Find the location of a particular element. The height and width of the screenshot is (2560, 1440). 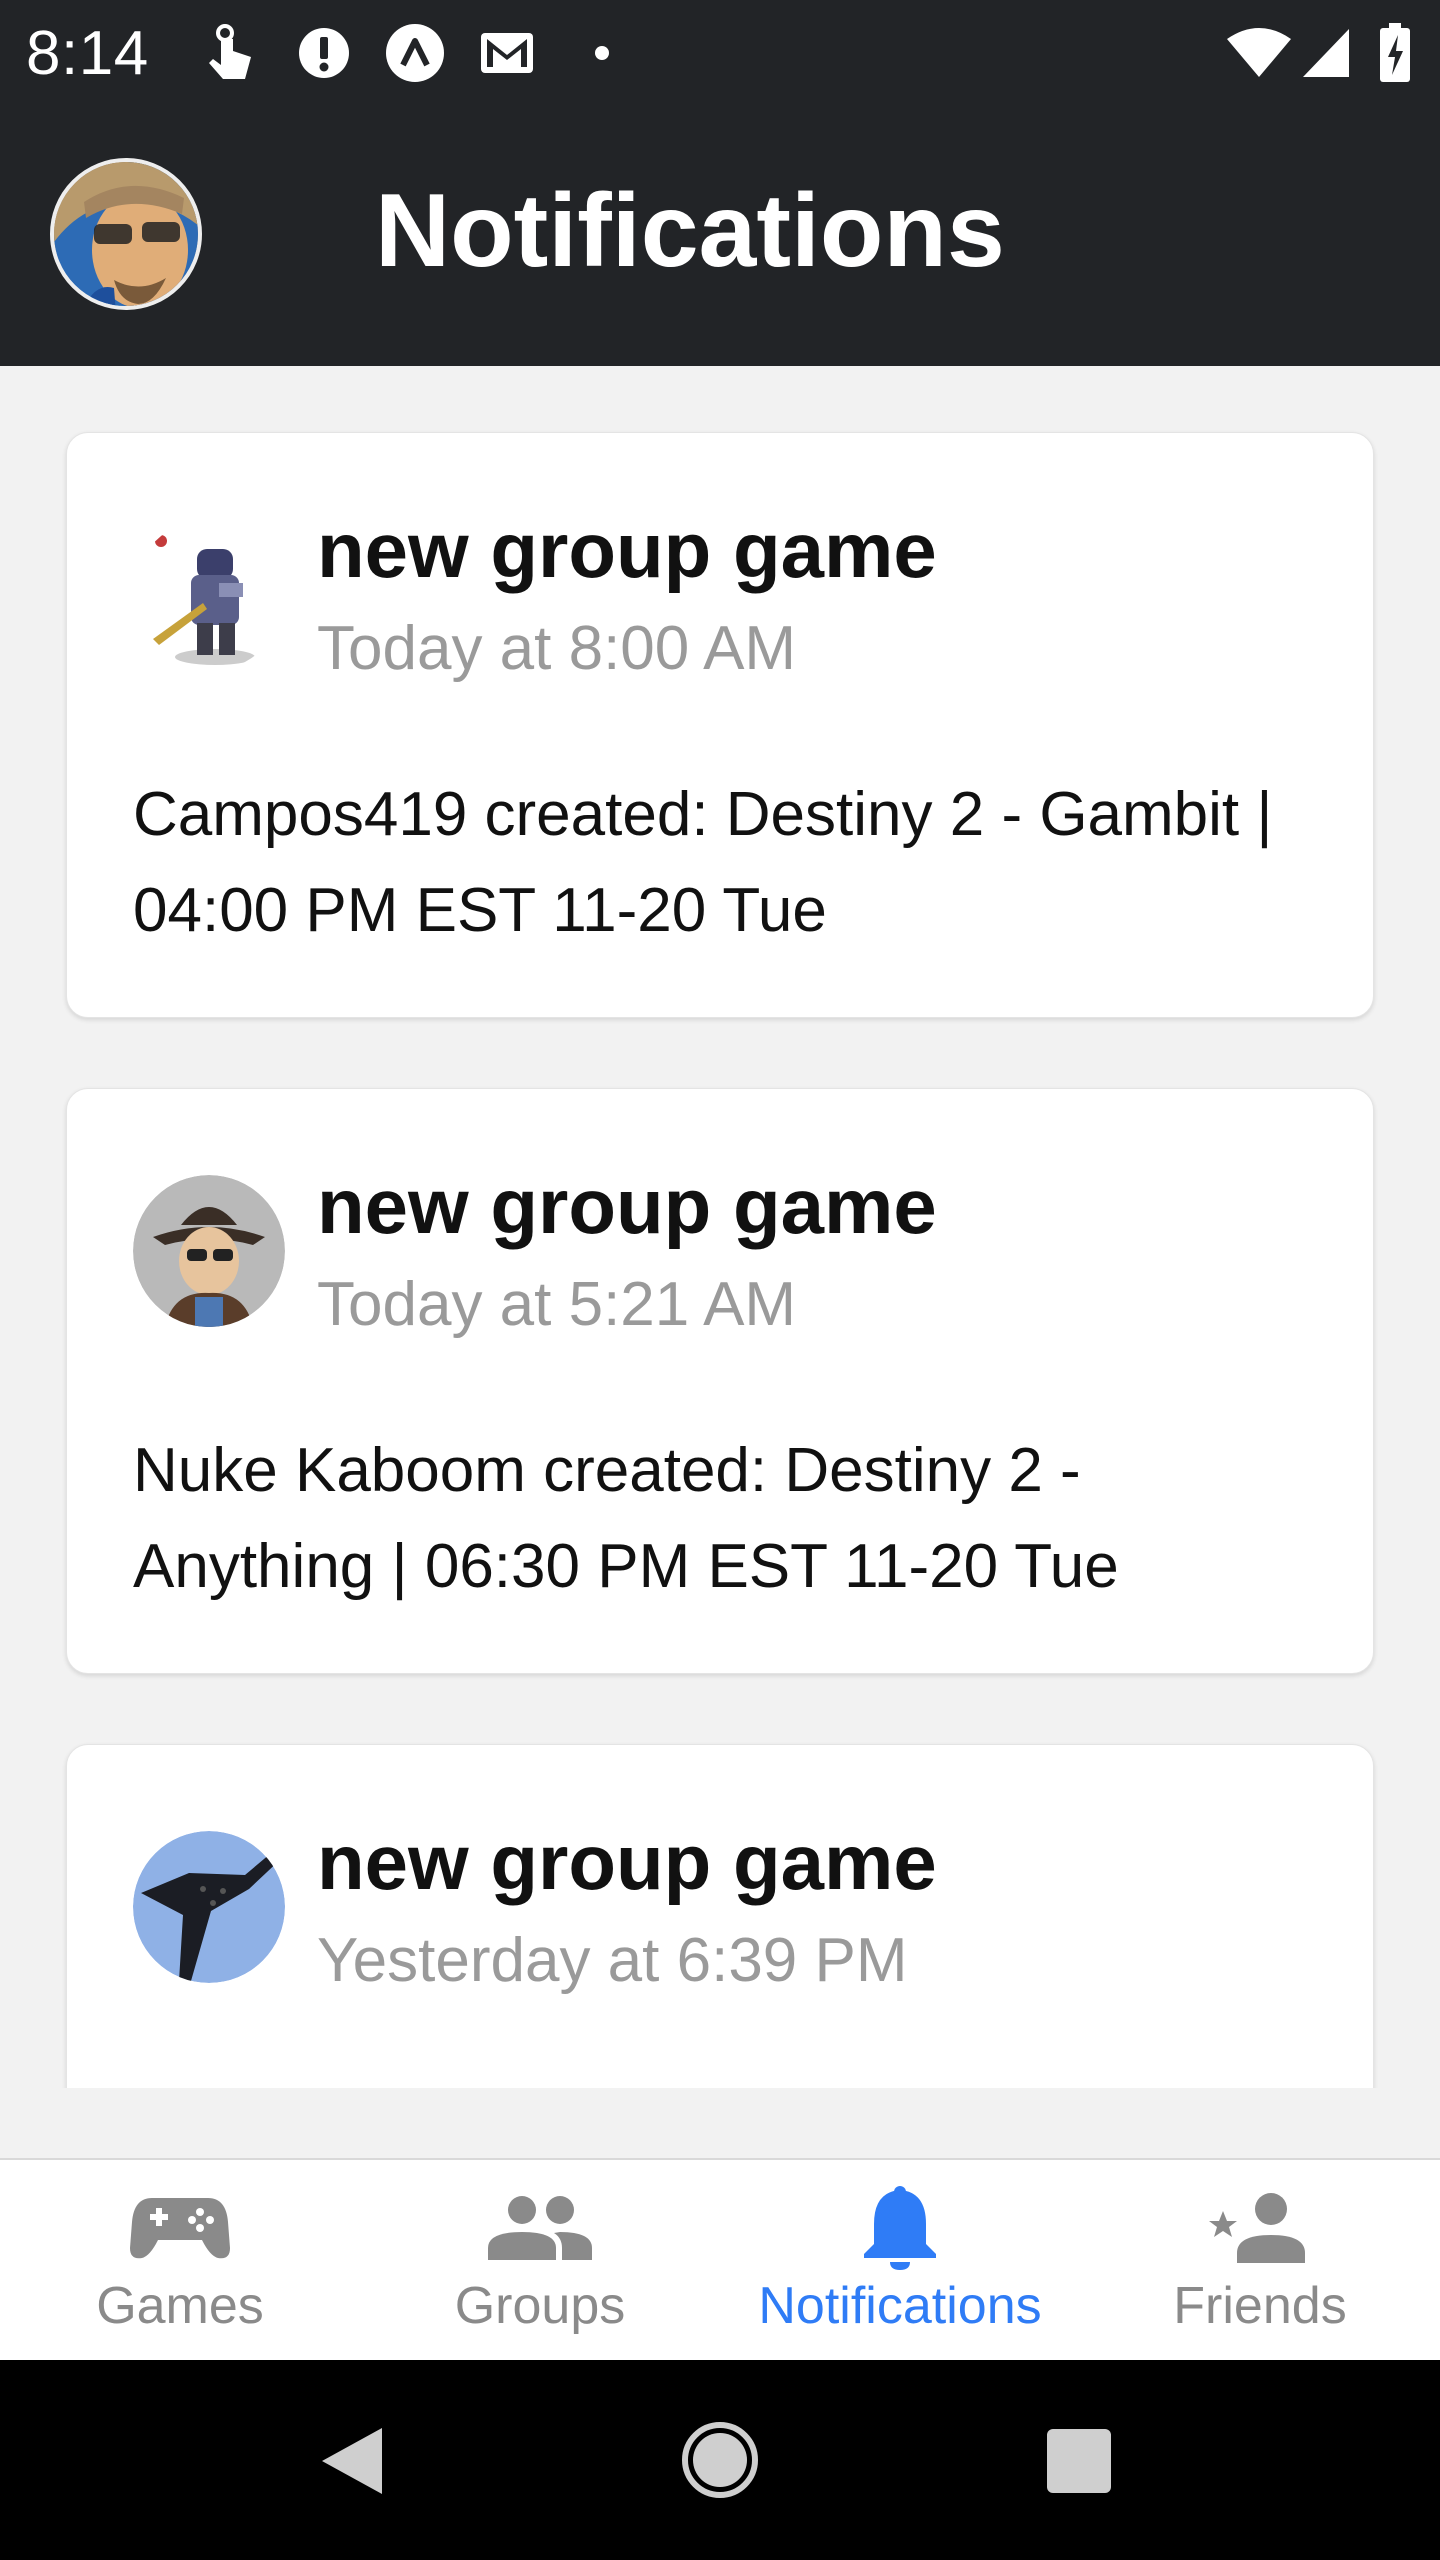

cell-signal-icon is located at coordinates (1326, 53).